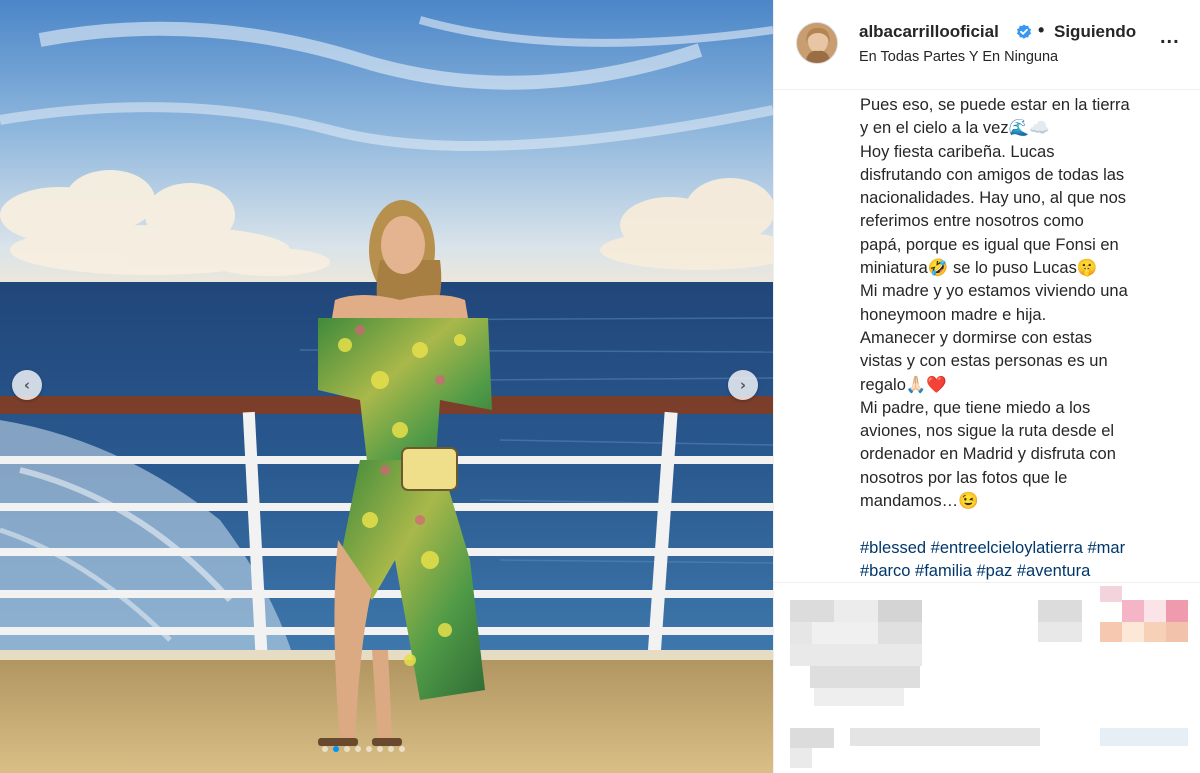  Describe the element at coordinates (957, 151) in the screenshot. I see `caption-line: Hoy fiesta caribeña. Lucas` at that location.